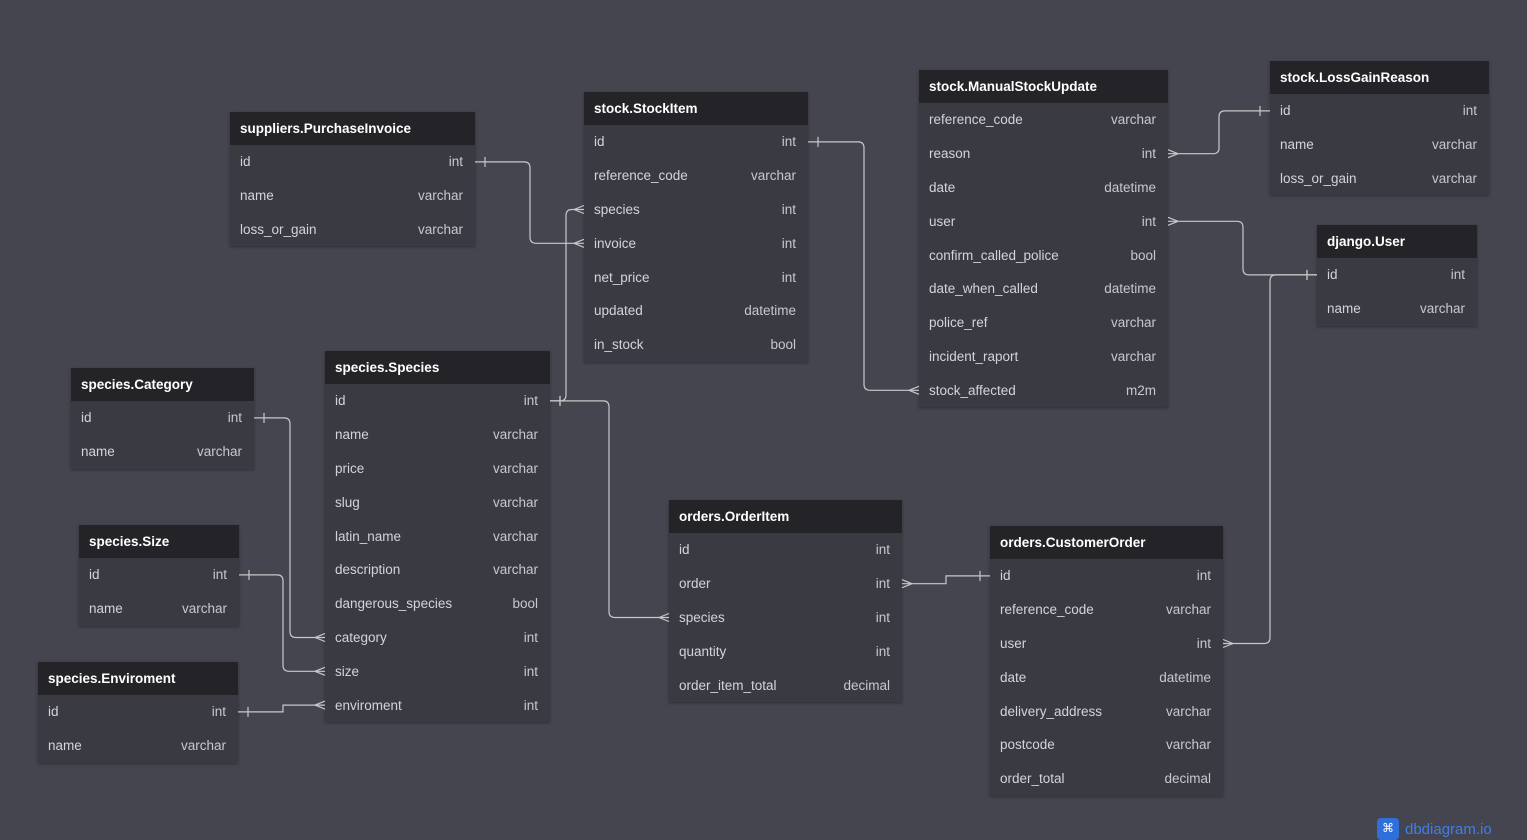 The image size is (1527, 840). Describe the element at coordinates (950, 154) in the screenshot. I see `field-name: reason` at that location.